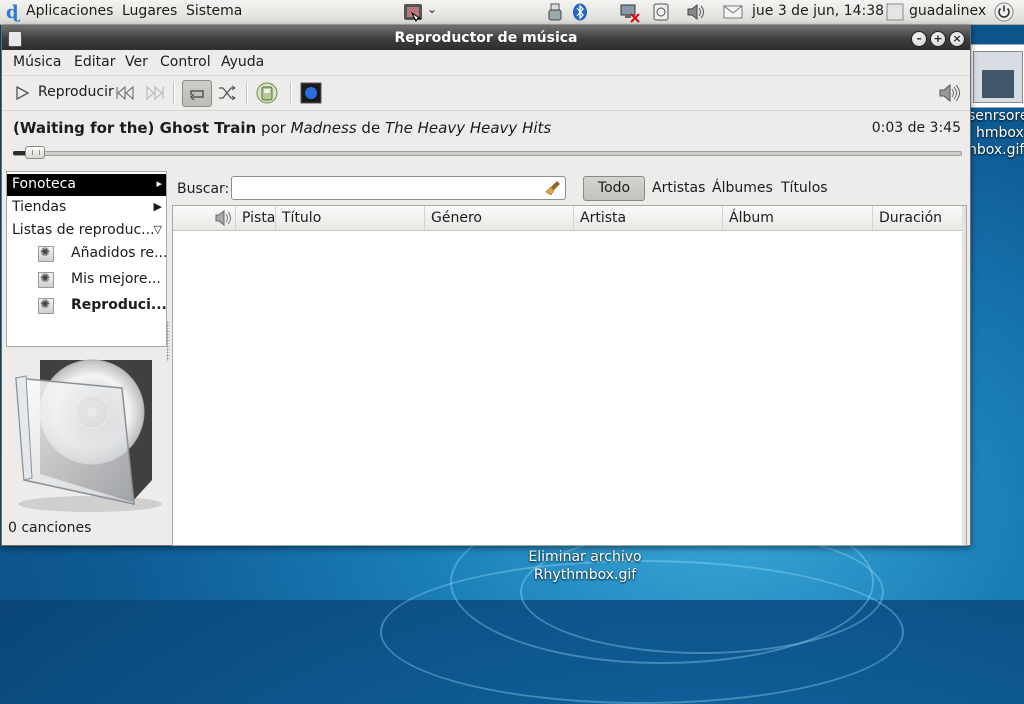  What do you see at coordinates (468, 128) in the screenshot?
I see `song-album: The Heavy Heavy Hits` at bounding box center [468, 128].